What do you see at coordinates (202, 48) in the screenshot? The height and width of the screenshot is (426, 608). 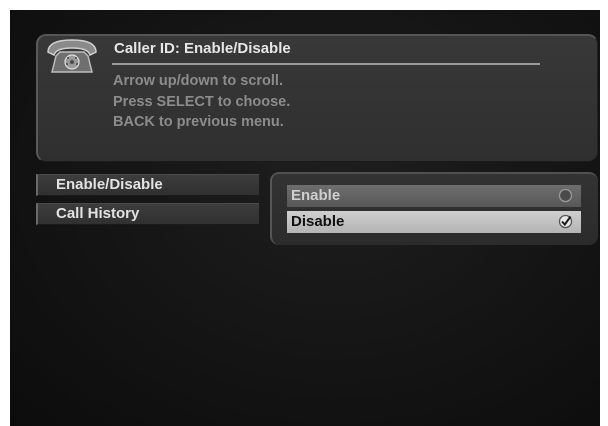 I see `page-title: Caller ID: Enable/Disable` at bounding box center [202, 48].